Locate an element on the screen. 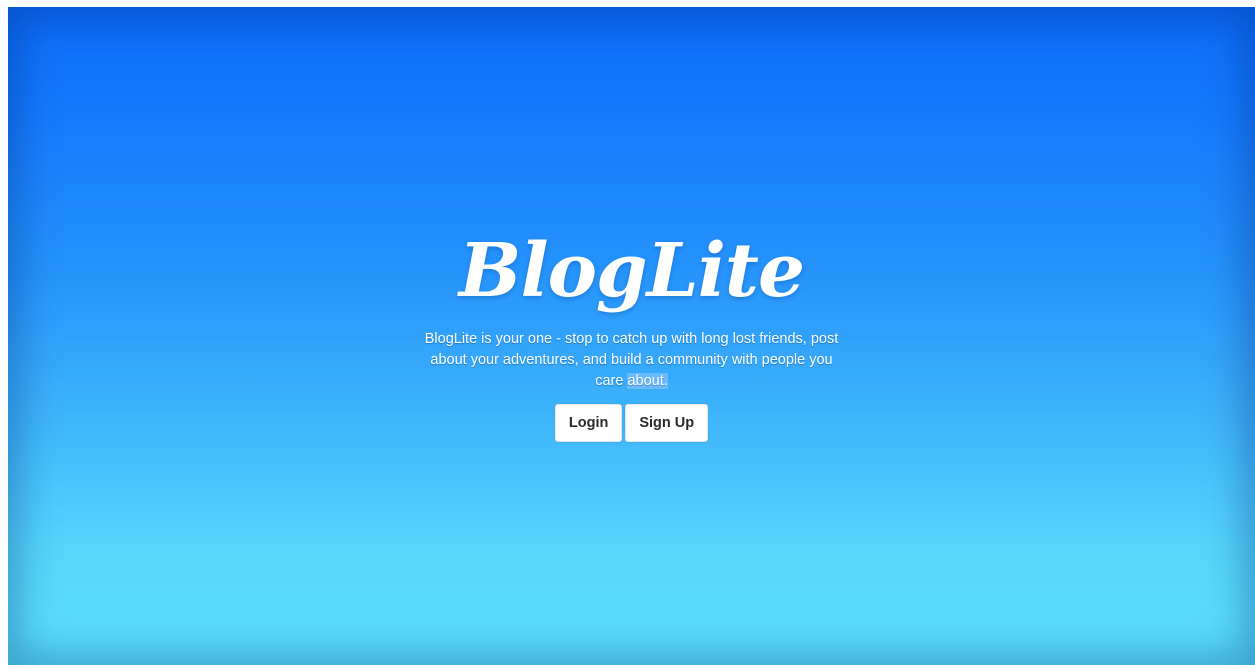 The width and height of the screenshot is (1255, 665). auth-buttons: Login Sign Up is located at coordinates (631, 423).